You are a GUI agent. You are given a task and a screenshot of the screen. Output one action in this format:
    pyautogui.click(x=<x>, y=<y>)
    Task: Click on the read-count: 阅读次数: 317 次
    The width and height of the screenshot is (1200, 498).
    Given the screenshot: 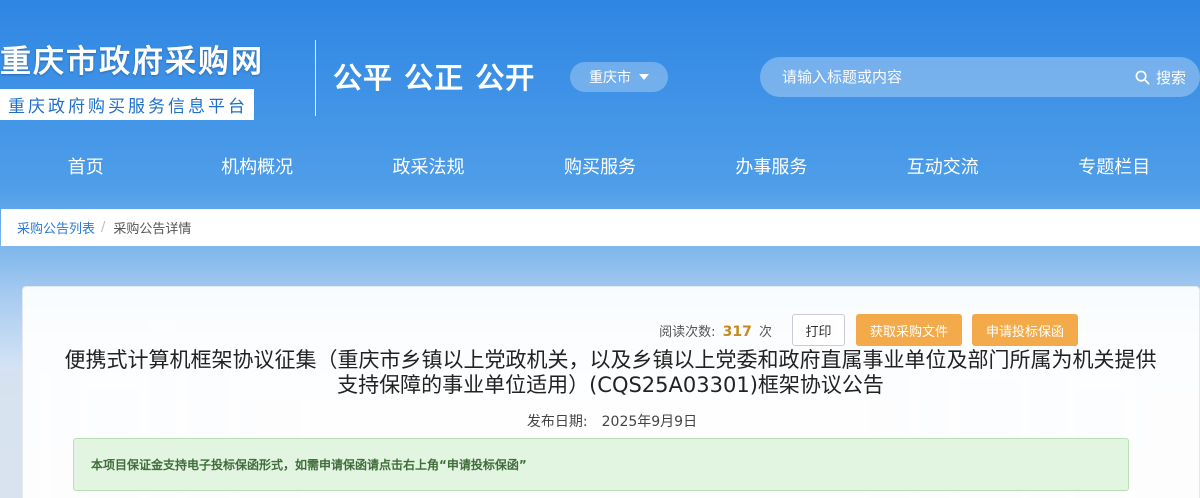 What is the action you would take?
    pyautogui.click(x=715, y=330)
    